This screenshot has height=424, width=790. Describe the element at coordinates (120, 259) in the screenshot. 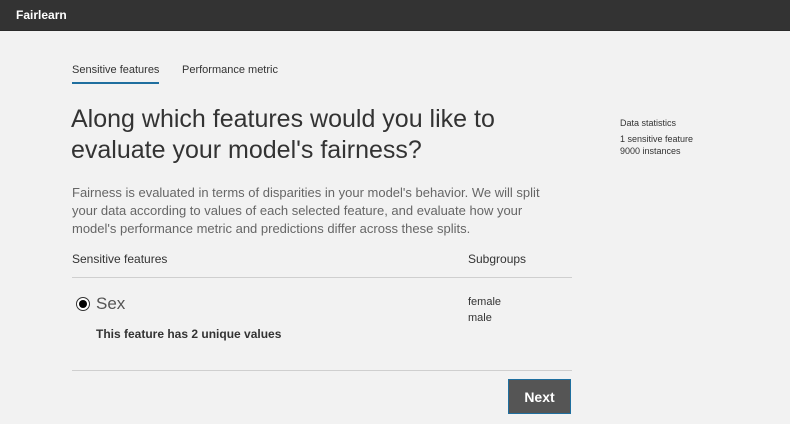

I see `column-header-sensitive-features: Sensitive features` at that location.